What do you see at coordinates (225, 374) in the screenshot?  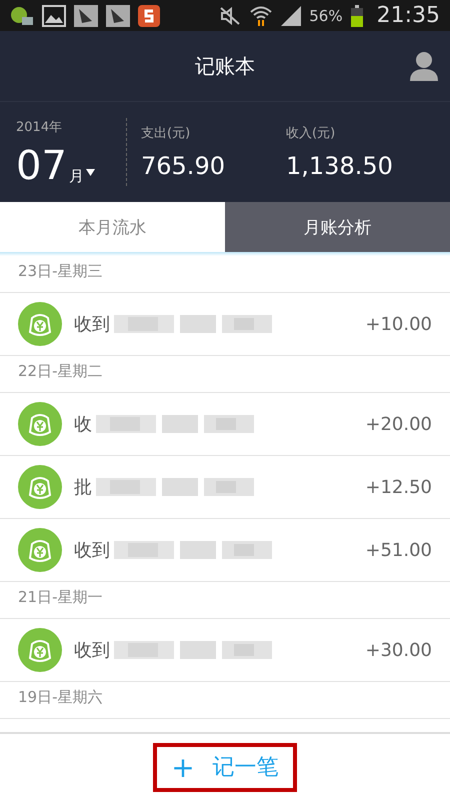 I see `date-header: 22日-星期二` at bounding box center [225, 374].